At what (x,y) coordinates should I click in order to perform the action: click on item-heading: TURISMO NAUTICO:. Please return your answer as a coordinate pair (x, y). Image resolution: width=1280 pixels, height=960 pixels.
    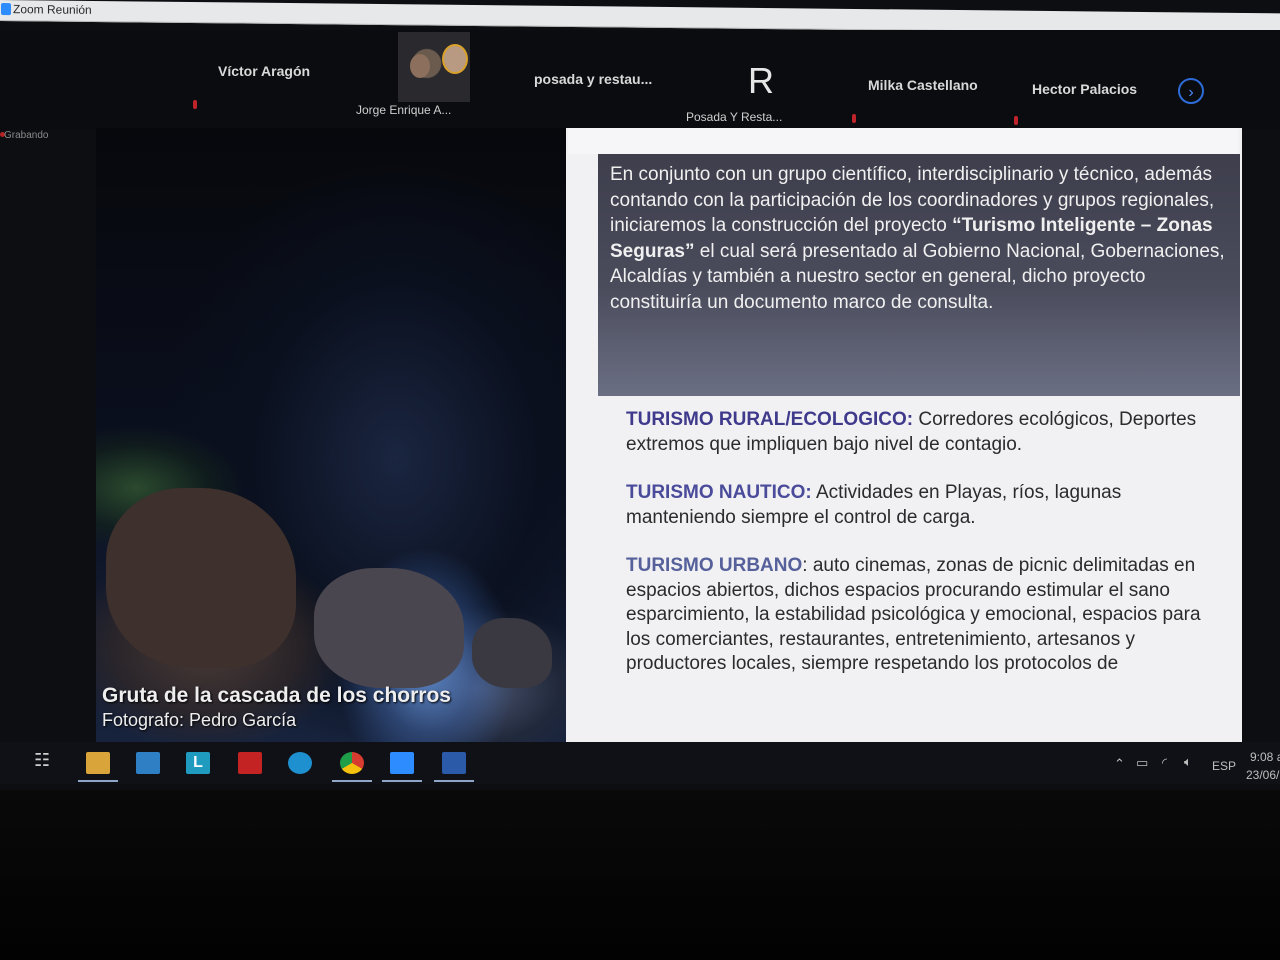
    Looking at the image, I should click on (719, 492).